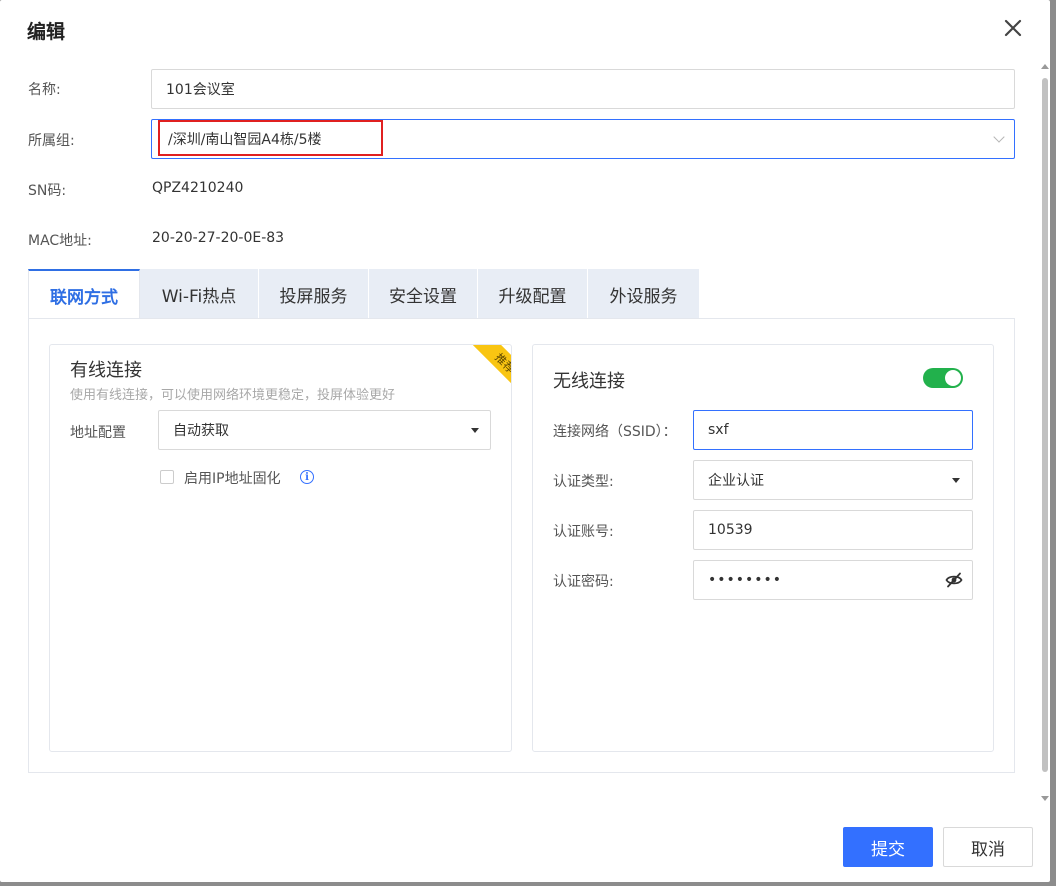 Image resolution: width=1056 pixels, height=886 pixels. I want to click on address-config-label: 地址配置, so click(98, 433).